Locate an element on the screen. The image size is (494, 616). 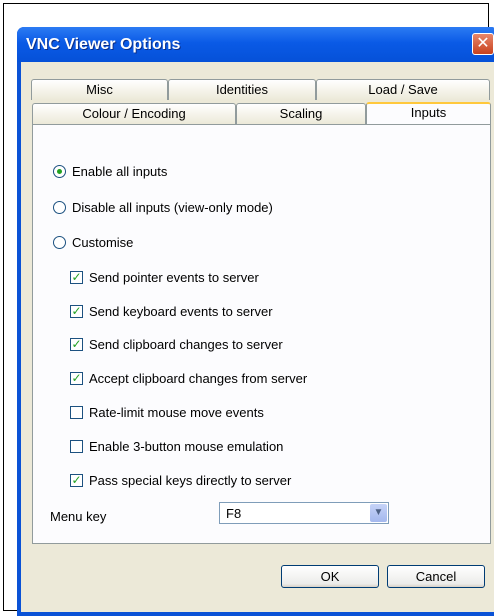
checkbox-label: Accept clipboard changes from server is located at coordinates (198, 378).